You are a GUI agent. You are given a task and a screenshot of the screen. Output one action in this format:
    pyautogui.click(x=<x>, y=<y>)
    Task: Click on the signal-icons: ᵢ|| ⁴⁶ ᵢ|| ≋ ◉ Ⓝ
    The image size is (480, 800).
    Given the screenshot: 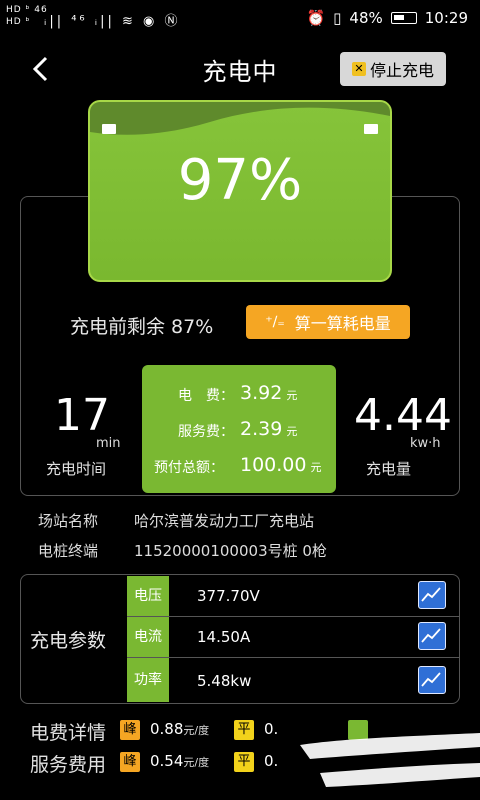 What is the action you would take?
    pyautogui.click(x=112, y=21)
    